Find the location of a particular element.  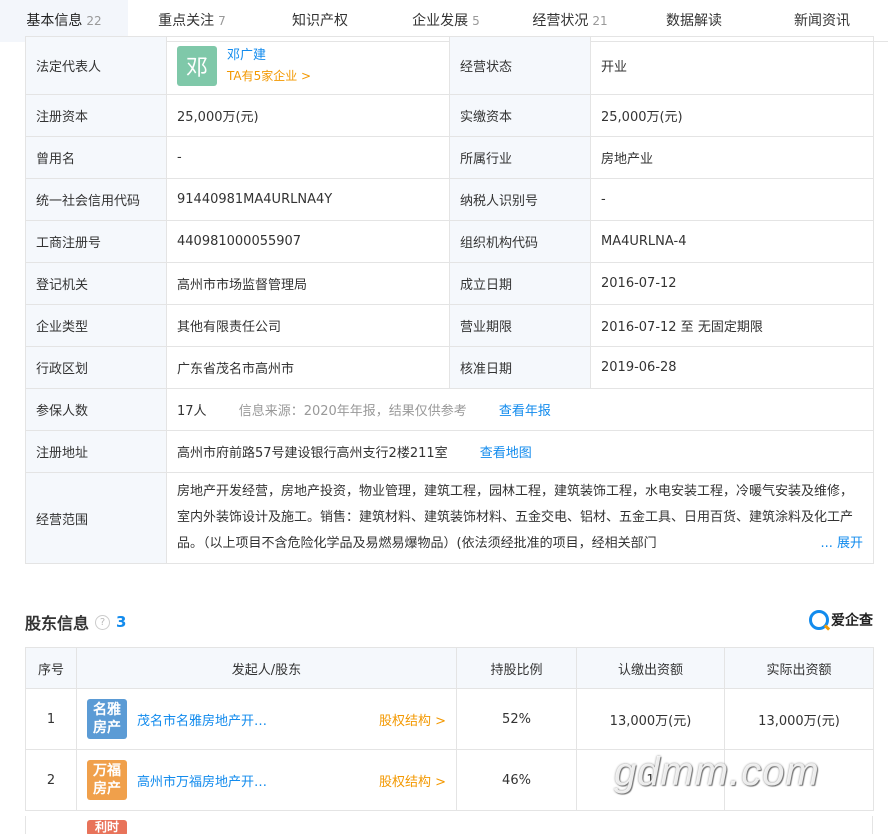

holder-cell: 名雅房产 茂名市名雅房地产开… 股权结构 > is located at coordinates (266, 719).